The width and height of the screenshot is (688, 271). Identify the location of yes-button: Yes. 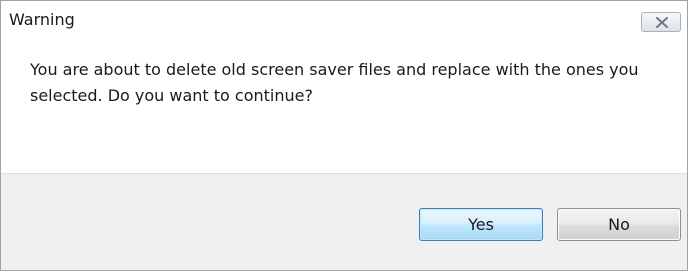
(481, 224).